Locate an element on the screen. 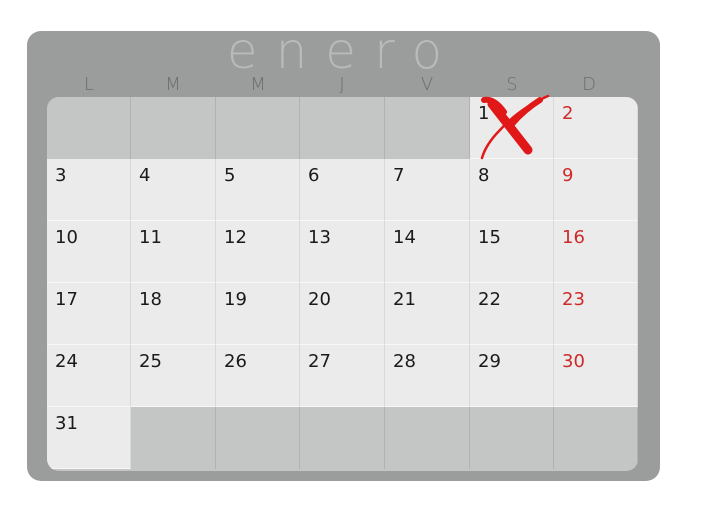 The image size is (708, 524). day-cell: 4 is located at coordinates (173, 190).